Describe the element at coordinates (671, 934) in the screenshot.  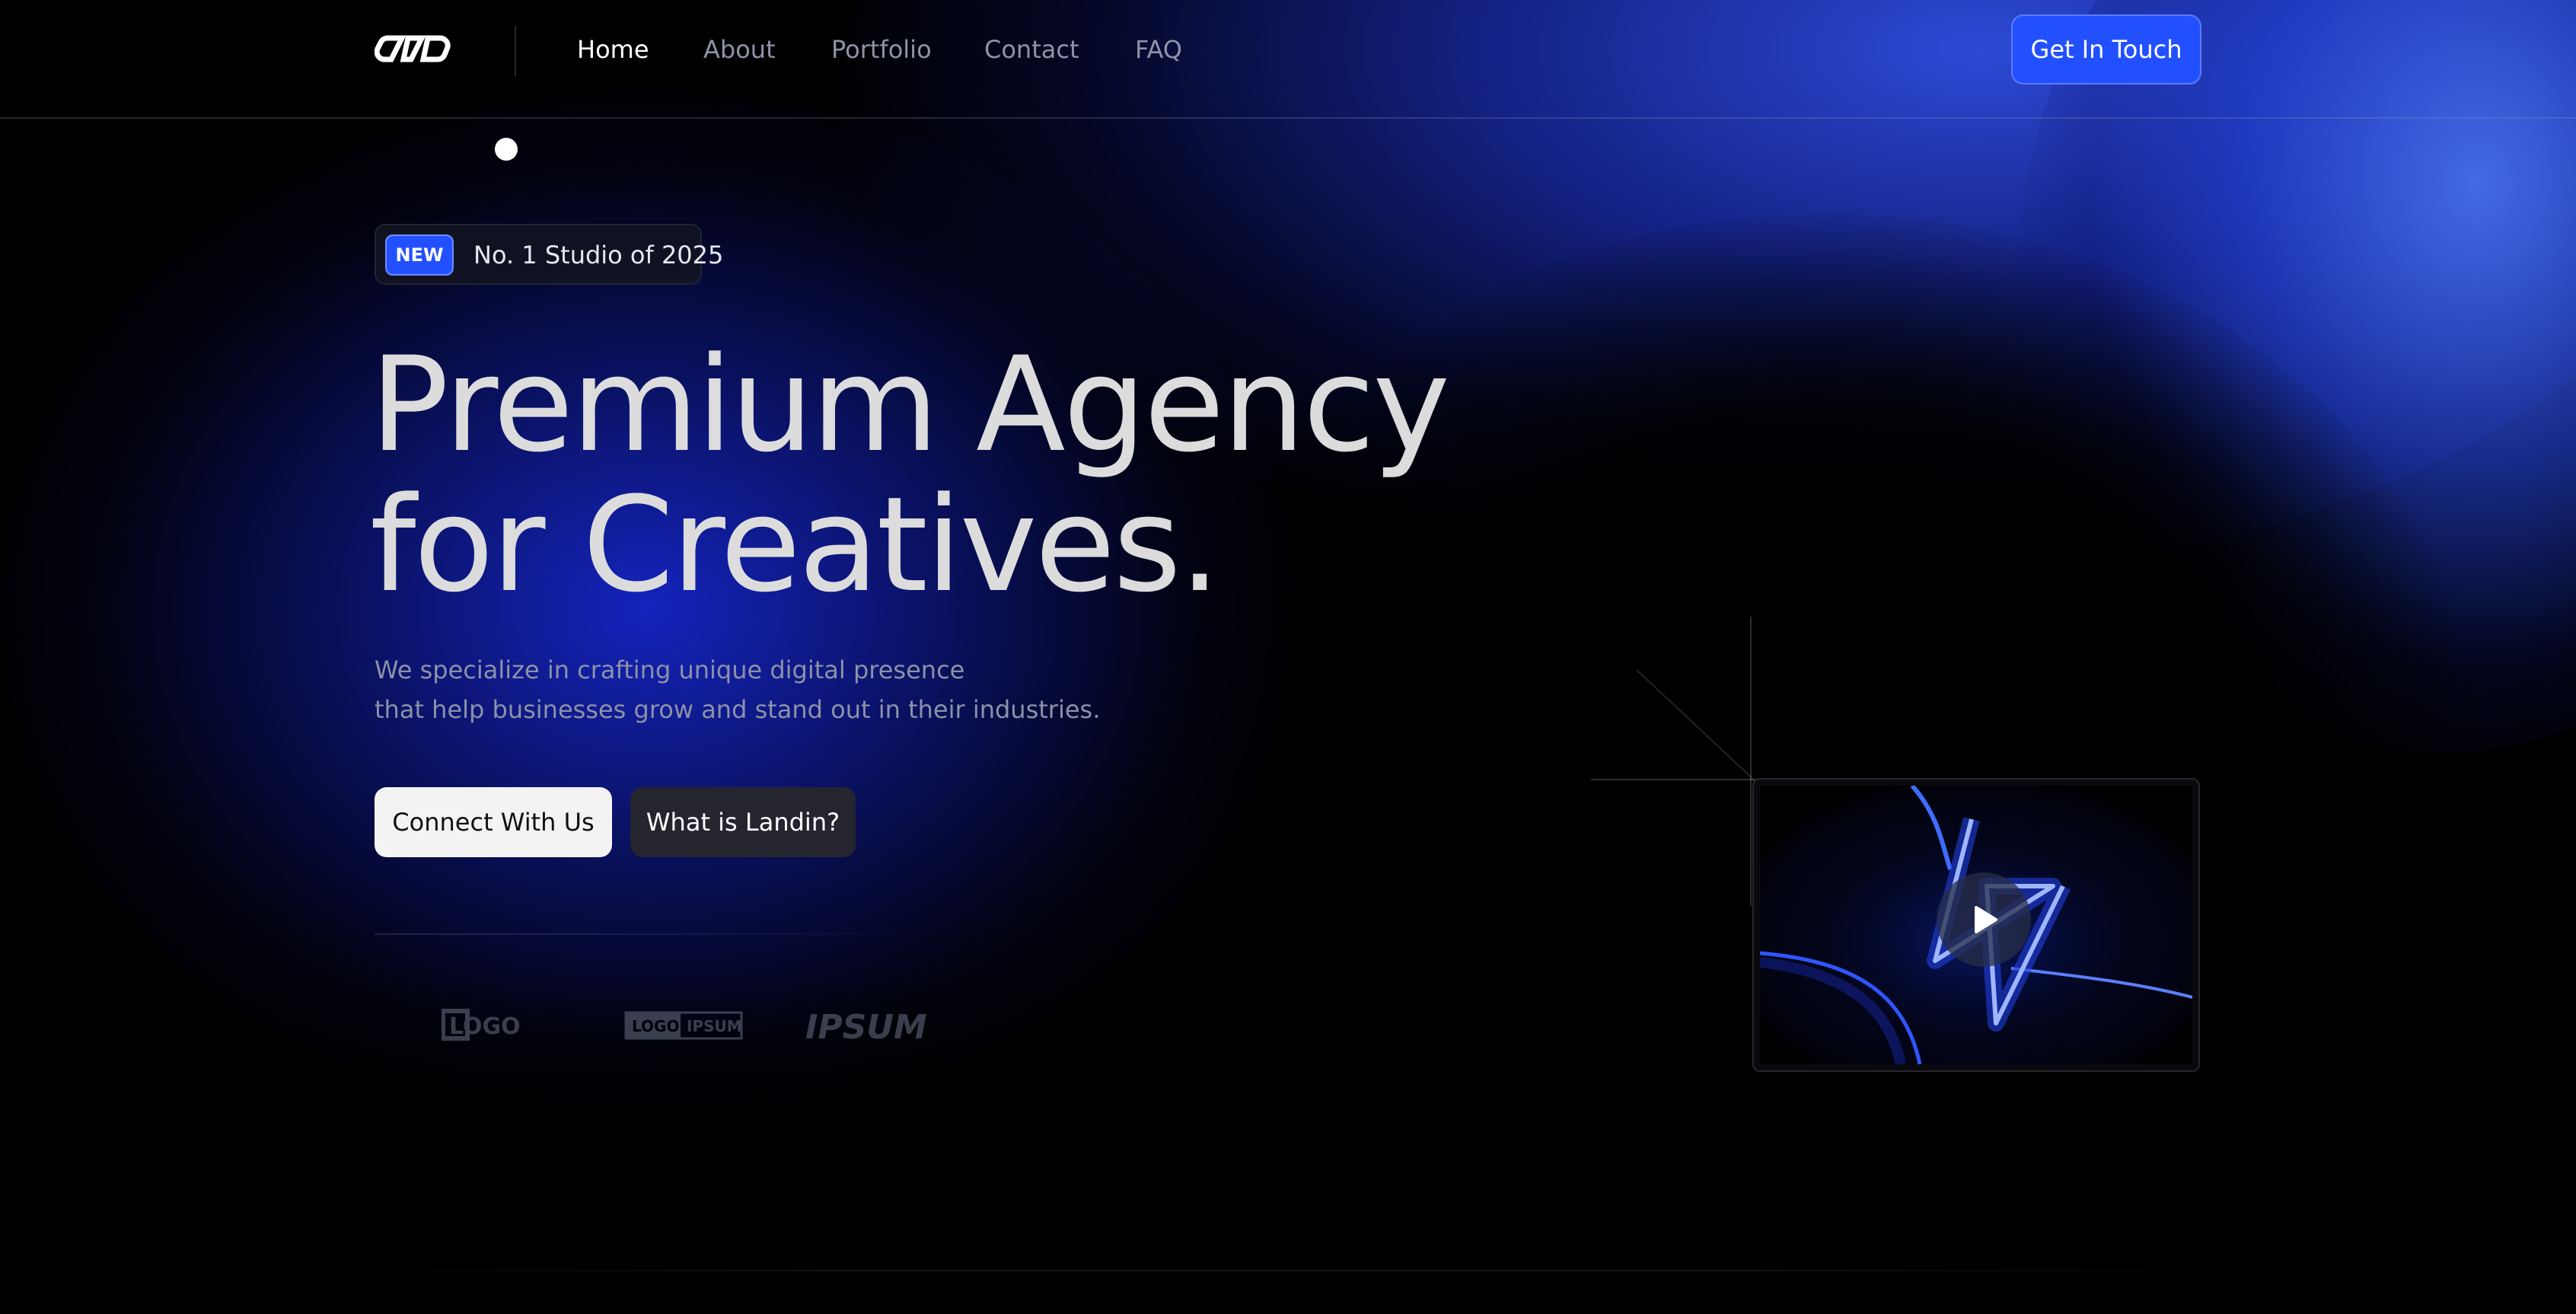
I see `section-divider` at that location.